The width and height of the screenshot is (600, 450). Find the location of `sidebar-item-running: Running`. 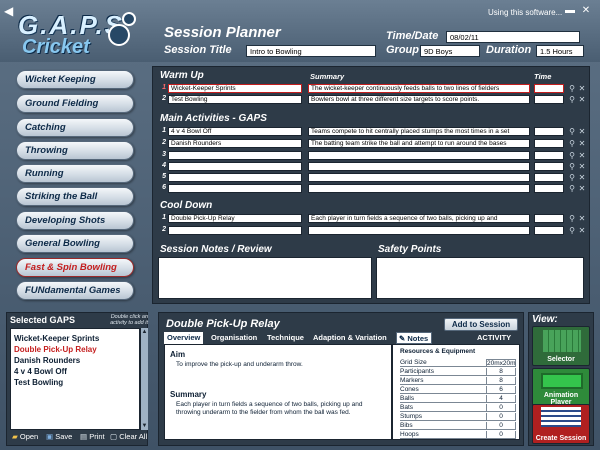

sidebar-item-running: Running is located at coordinates (75, 173).